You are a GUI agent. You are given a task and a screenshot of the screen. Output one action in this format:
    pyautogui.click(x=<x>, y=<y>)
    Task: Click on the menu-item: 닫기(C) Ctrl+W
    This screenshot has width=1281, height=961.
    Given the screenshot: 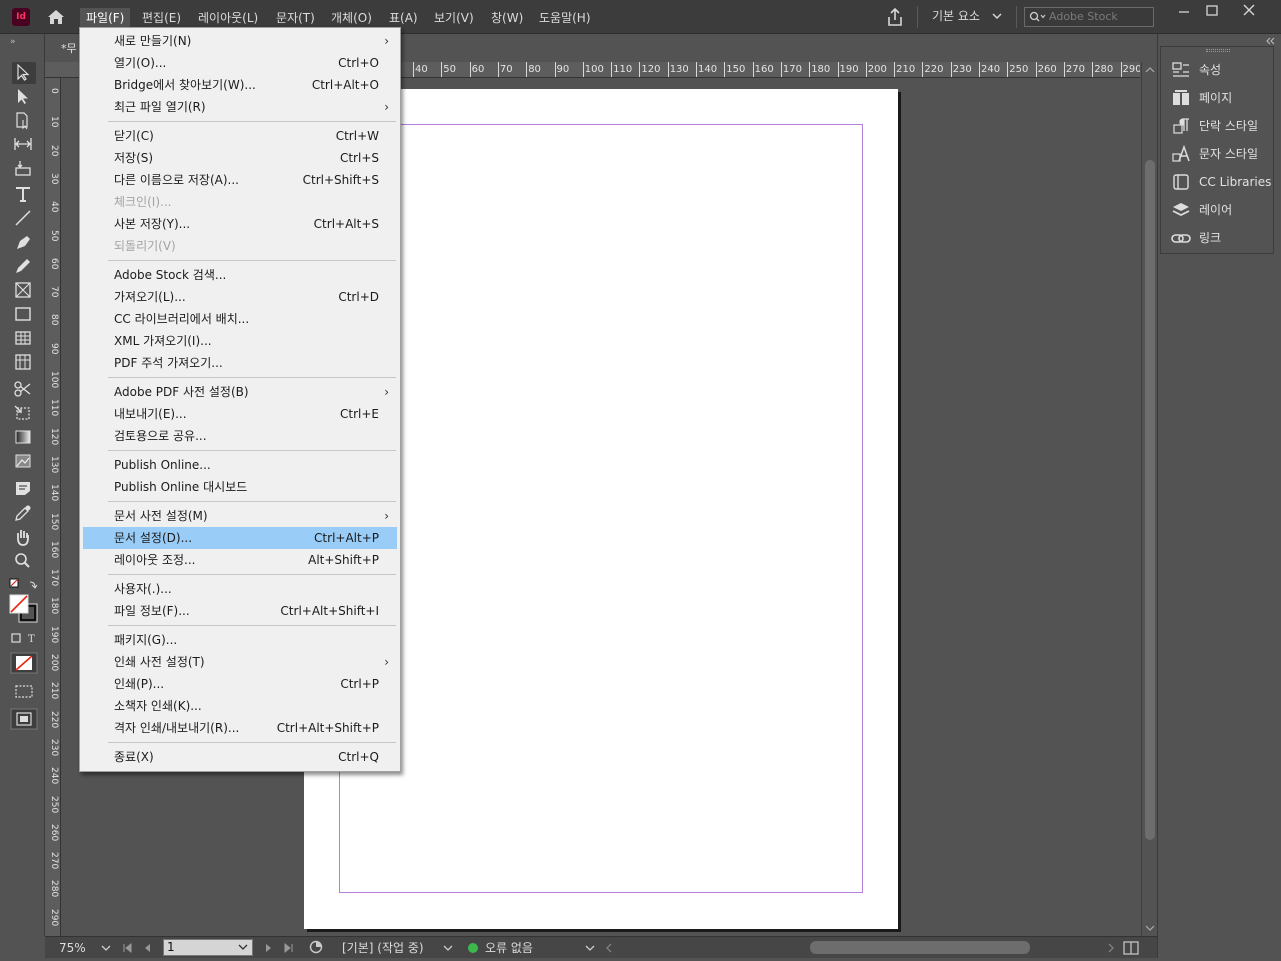 What is the action you would take?
    pyautogui.click(x=240, y=136)
    